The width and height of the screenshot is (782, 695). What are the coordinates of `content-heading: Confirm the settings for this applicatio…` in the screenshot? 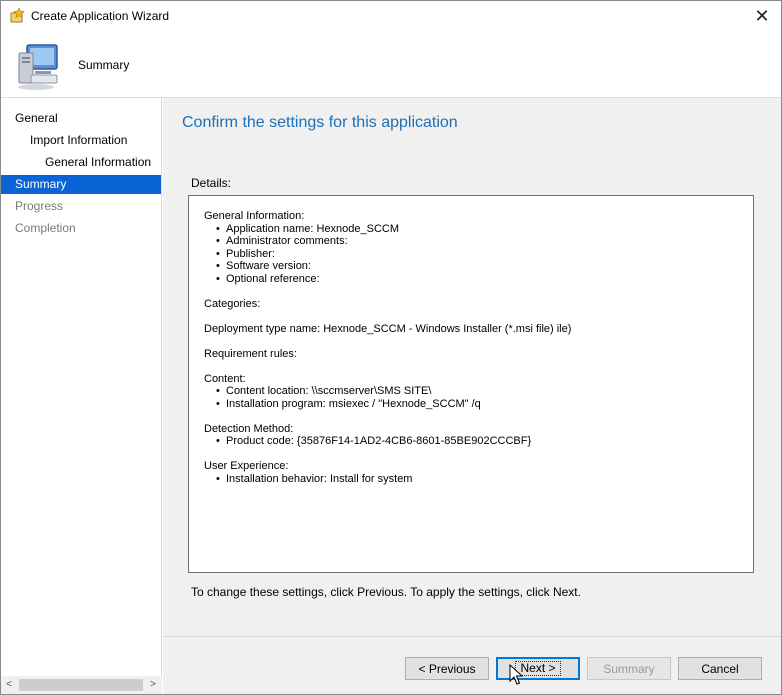 It's located at (320, 122).